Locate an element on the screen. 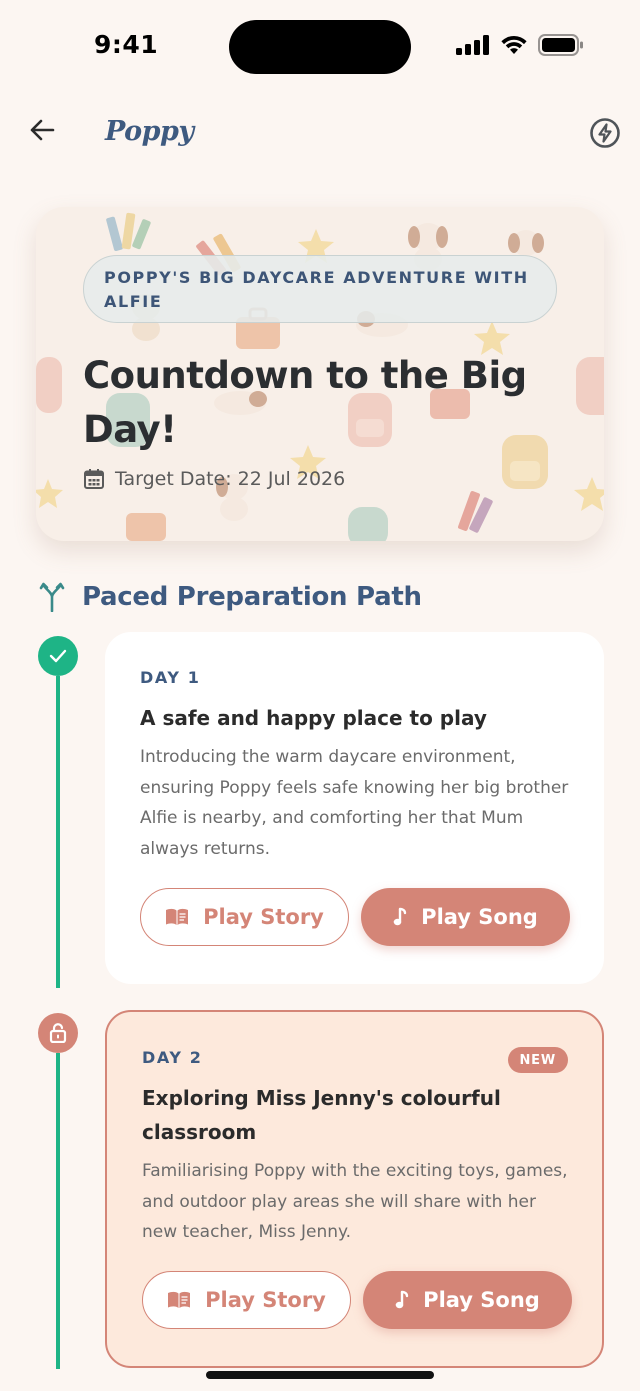  path-split-icon is located at coordinates (52, 597).